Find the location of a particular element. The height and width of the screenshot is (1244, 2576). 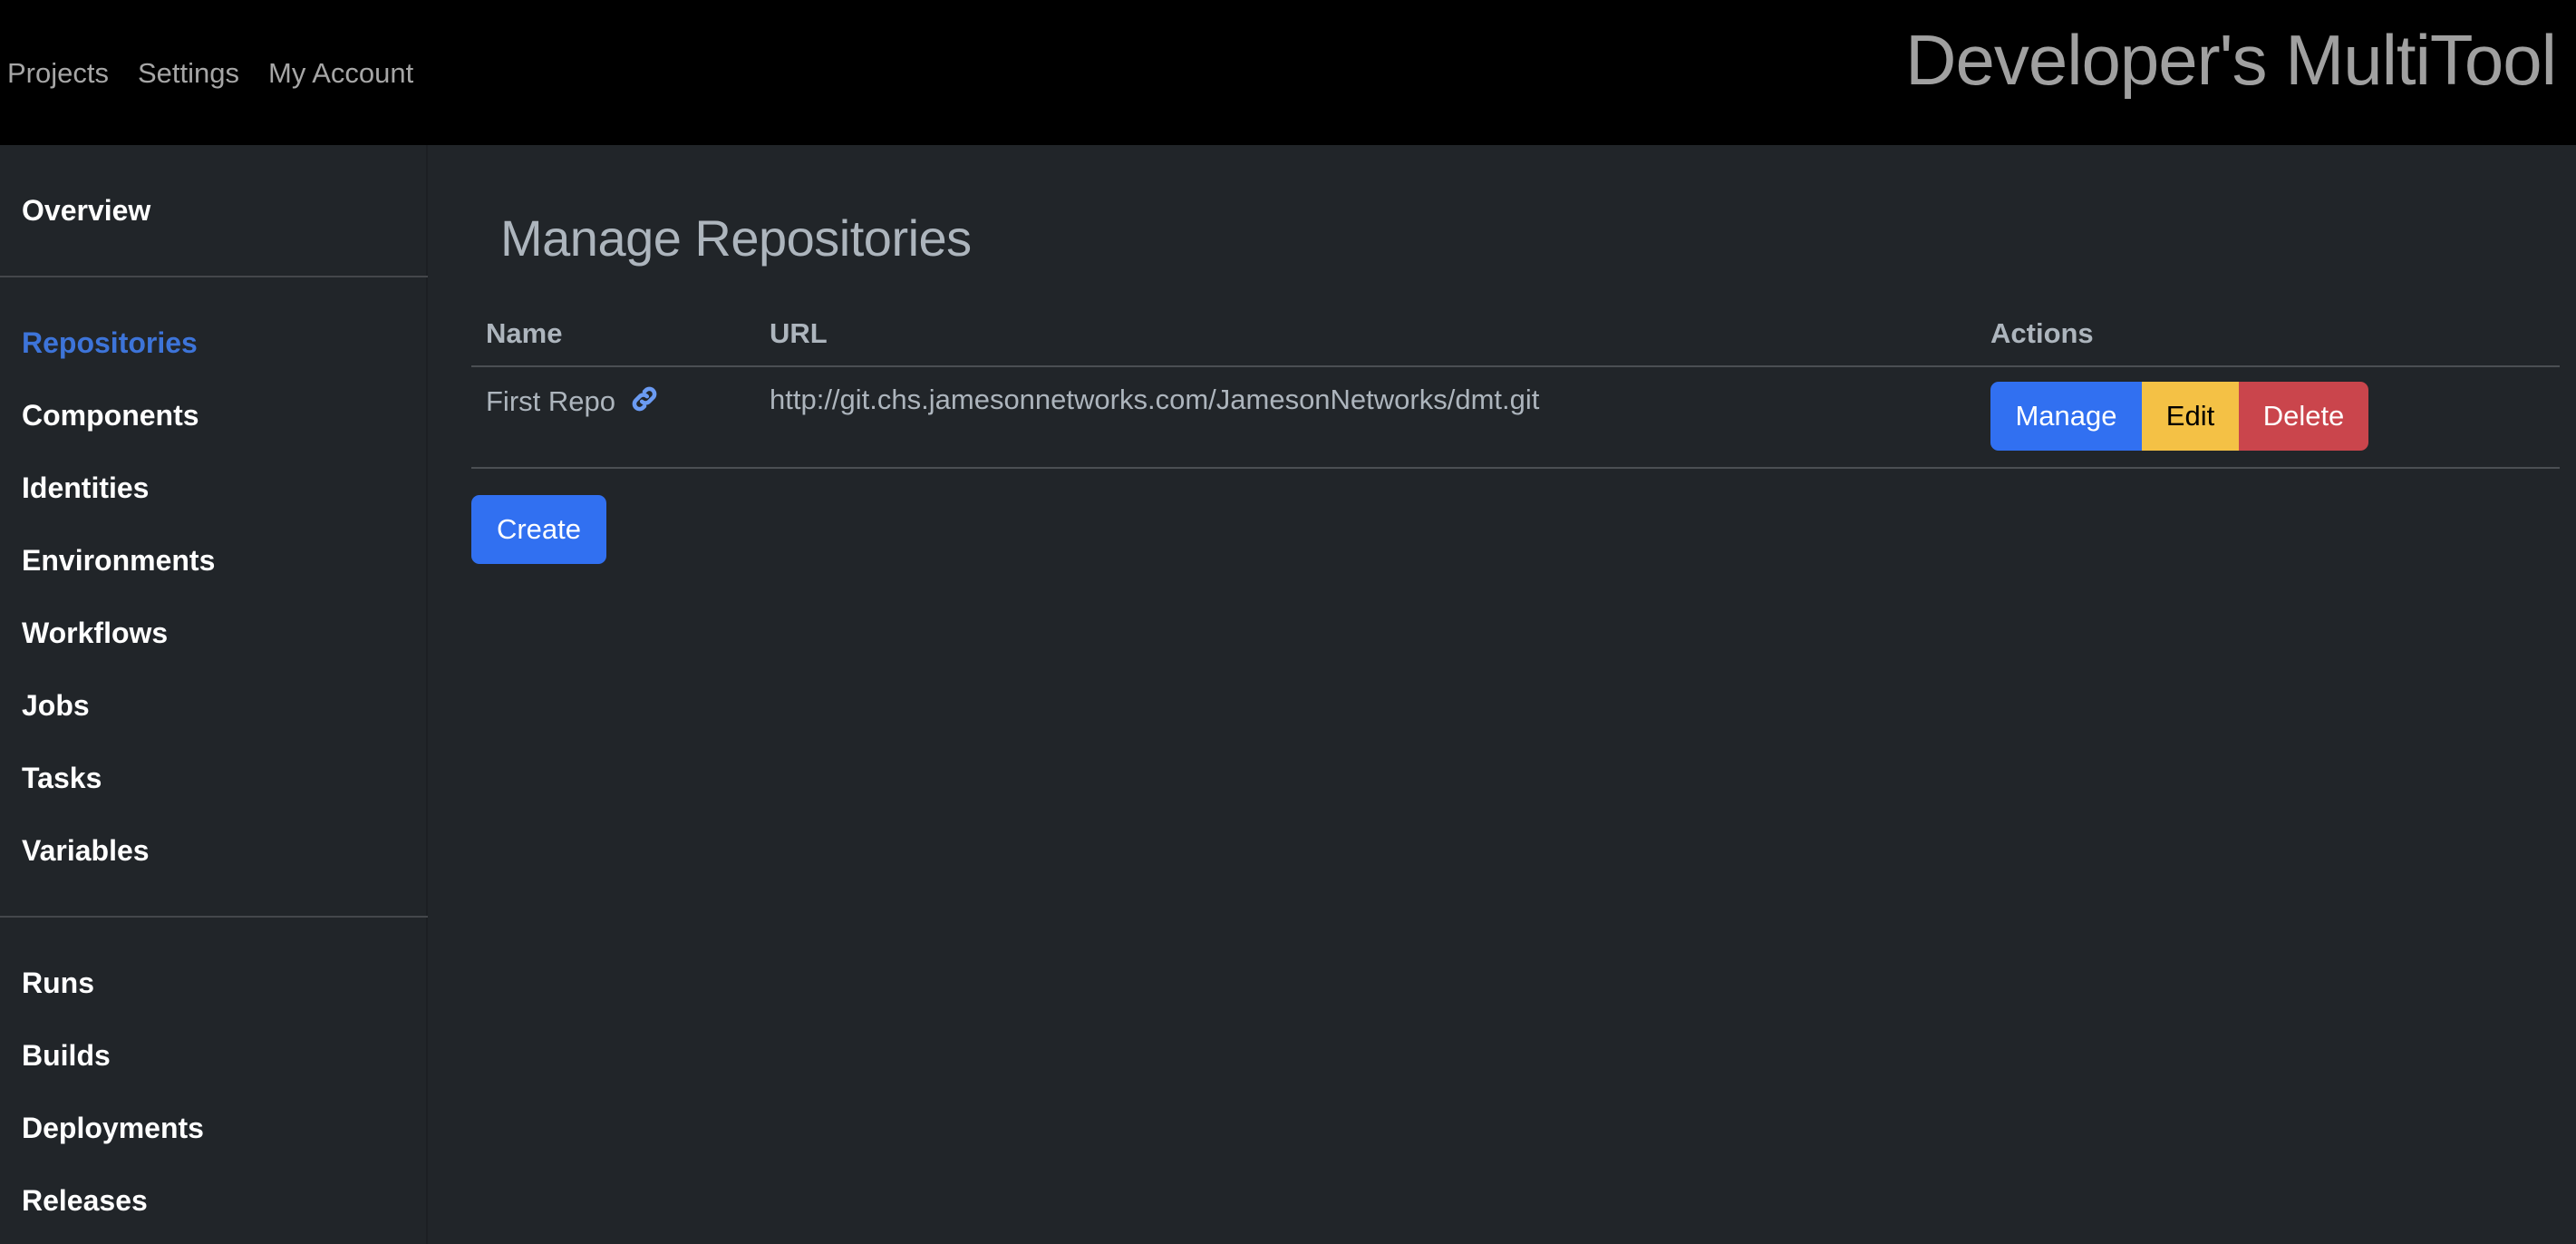

sidebar-item-variables: Variables is located at coordinates (213, 850).